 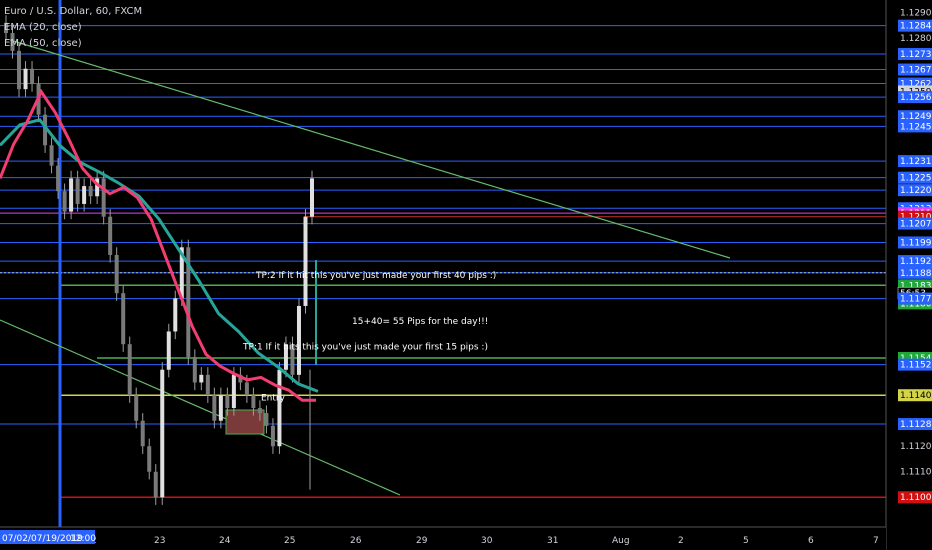 What do you see at coordinates (681, 541) in the screenshot?
I see `time-tick-label: 2` at bounding box center [681, 541].